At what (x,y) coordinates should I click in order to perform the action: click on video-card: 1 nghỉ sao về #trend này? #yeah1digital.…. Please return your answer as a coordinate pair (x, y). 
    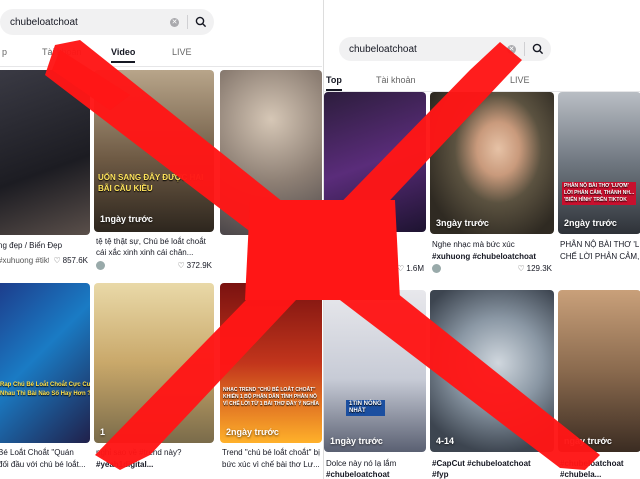
    Looking at the image, I should click on (154, 381).